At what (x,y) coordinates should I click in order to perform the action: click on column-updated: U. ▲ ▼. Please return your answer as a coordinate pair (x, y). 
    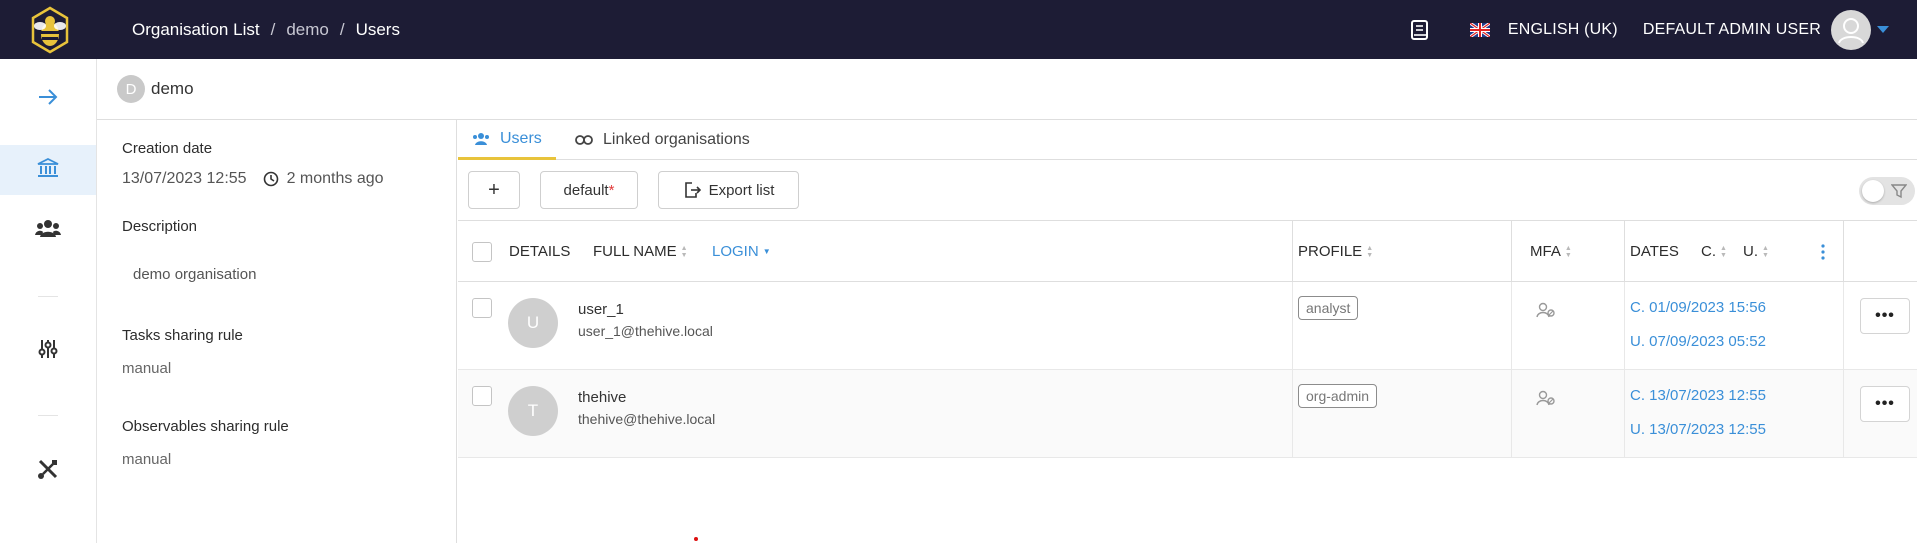
    Looking at the image, I should click on (1756, 251).